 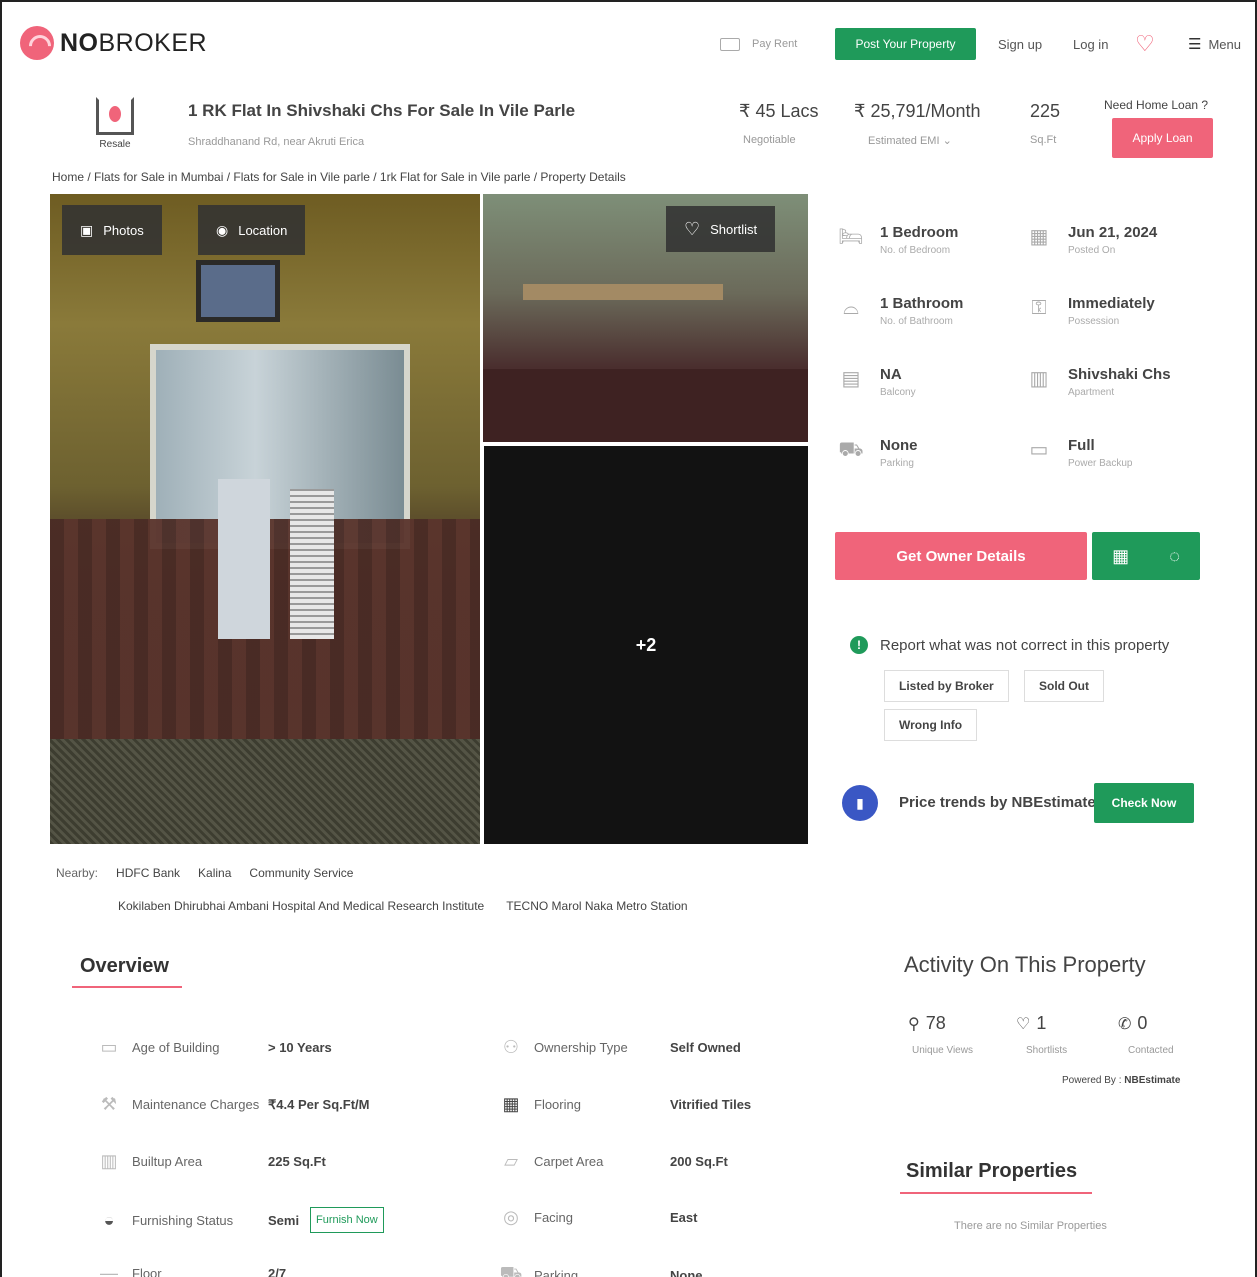 I want to click on overview-underline, so click(x=127, y=987).